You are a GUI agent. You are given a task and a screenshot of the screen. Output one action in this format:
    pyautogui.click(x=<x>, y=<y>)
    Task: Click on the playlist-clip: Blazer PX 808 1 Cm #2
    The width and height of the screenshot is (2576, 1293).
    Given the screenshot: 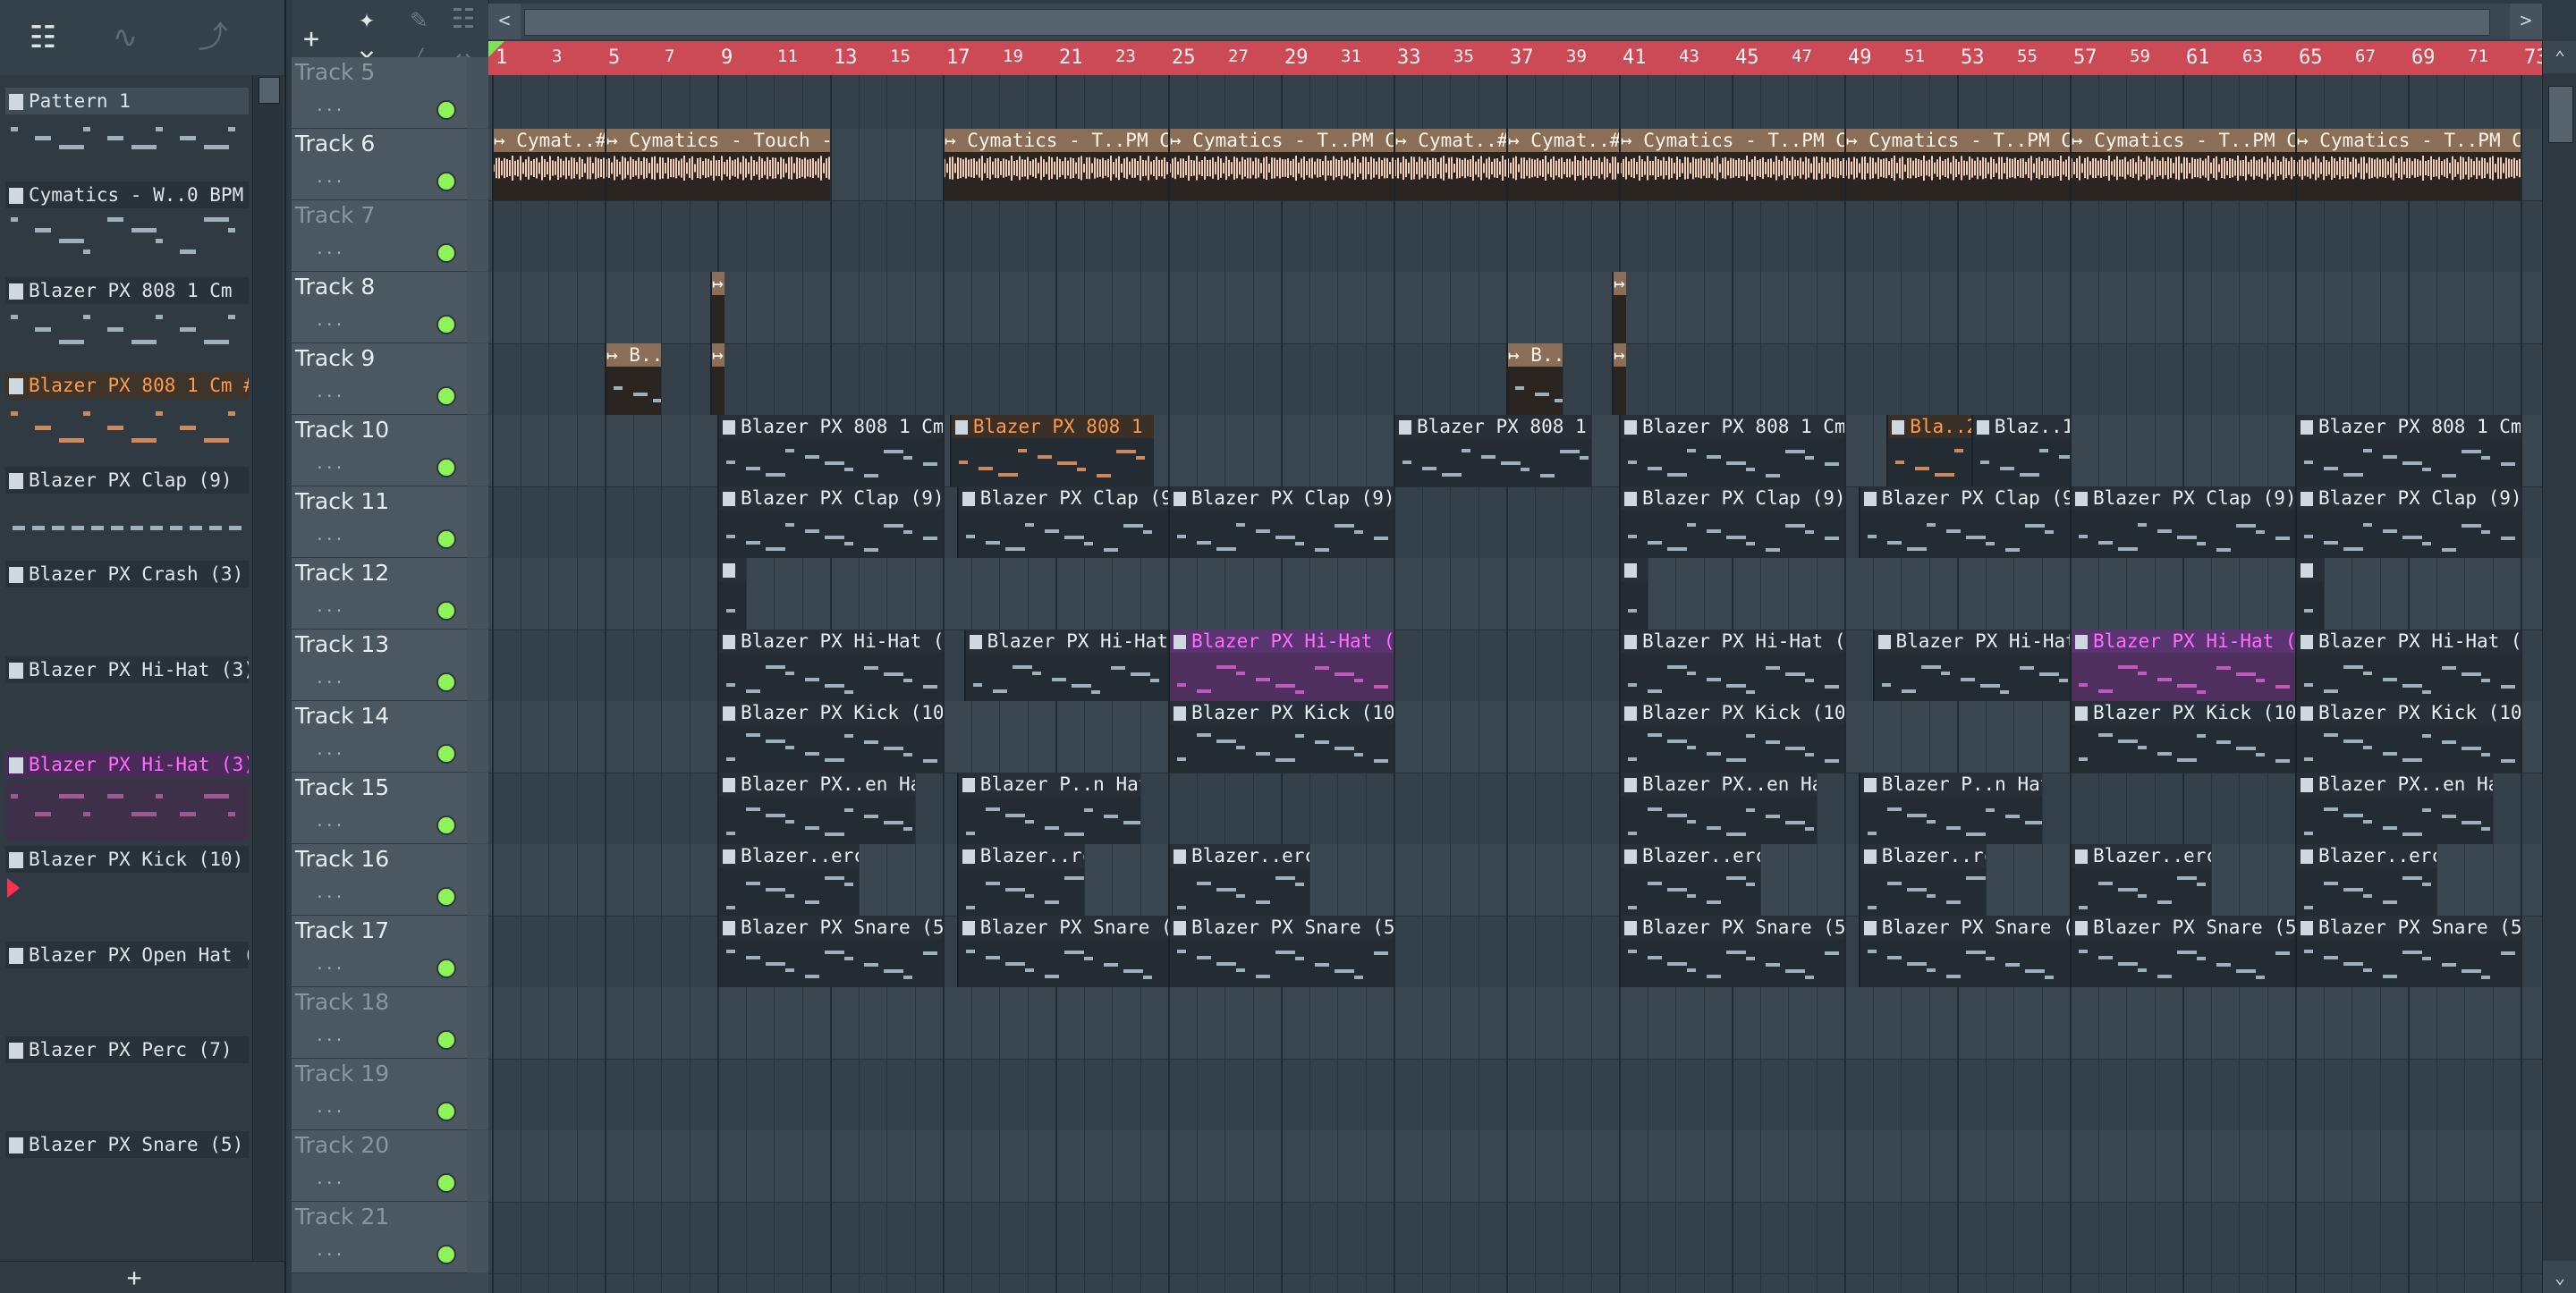 What is the action you would take?
    pyautogui.click(x=1052, y=451)
    